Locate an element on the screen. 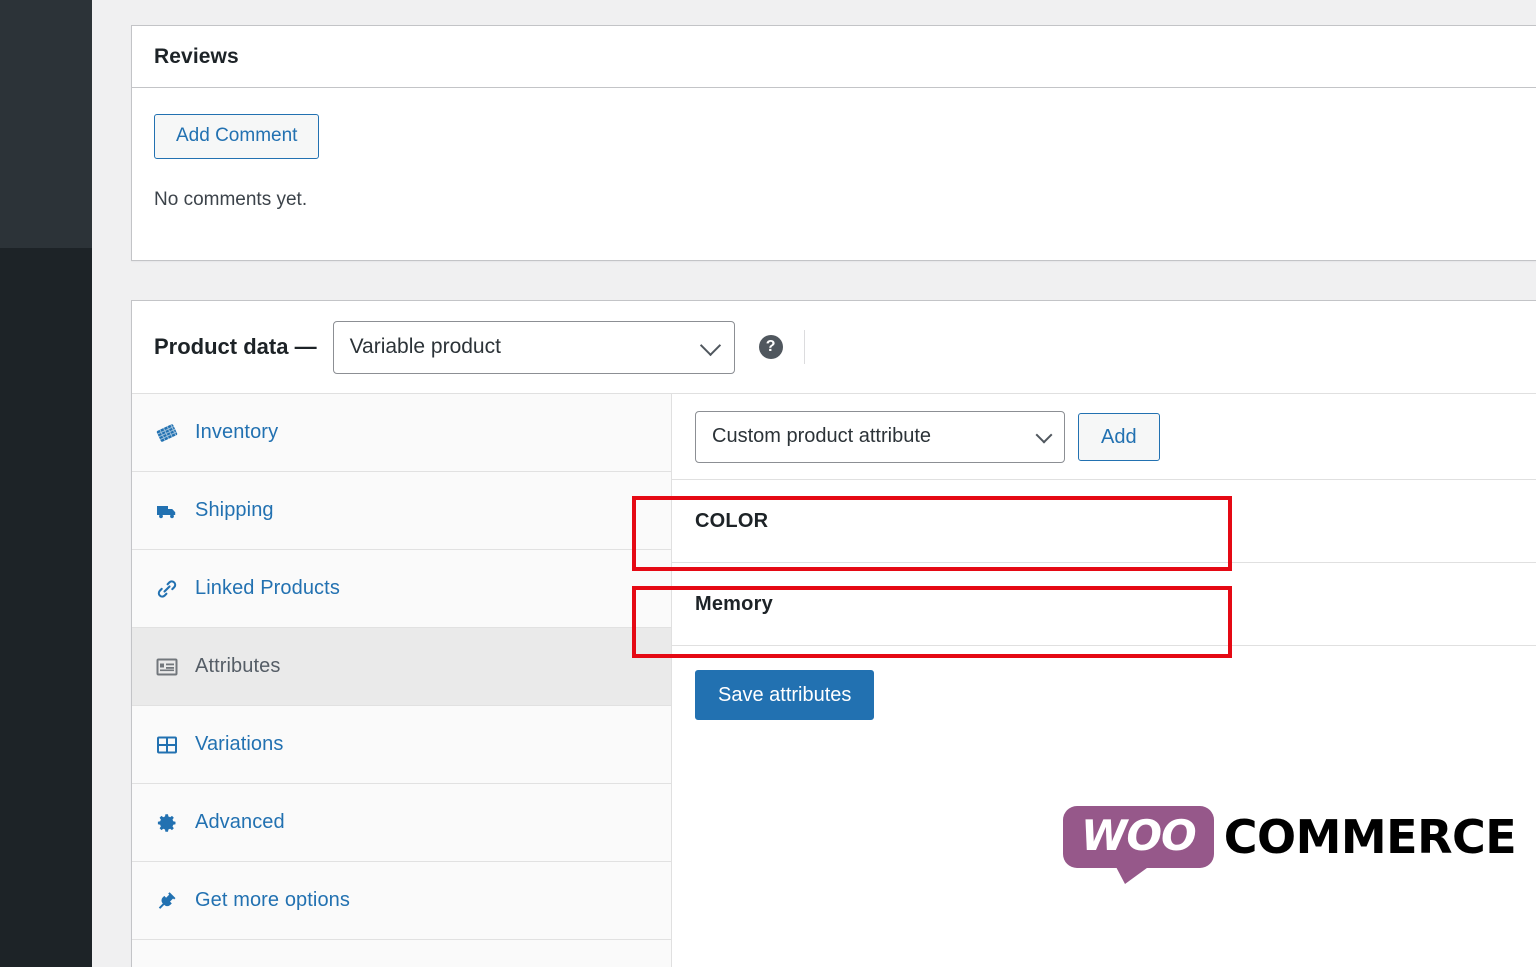 This screenshot has height=967, width=1536. add-attribute-button: Add is located at coordinates (1119, 436).